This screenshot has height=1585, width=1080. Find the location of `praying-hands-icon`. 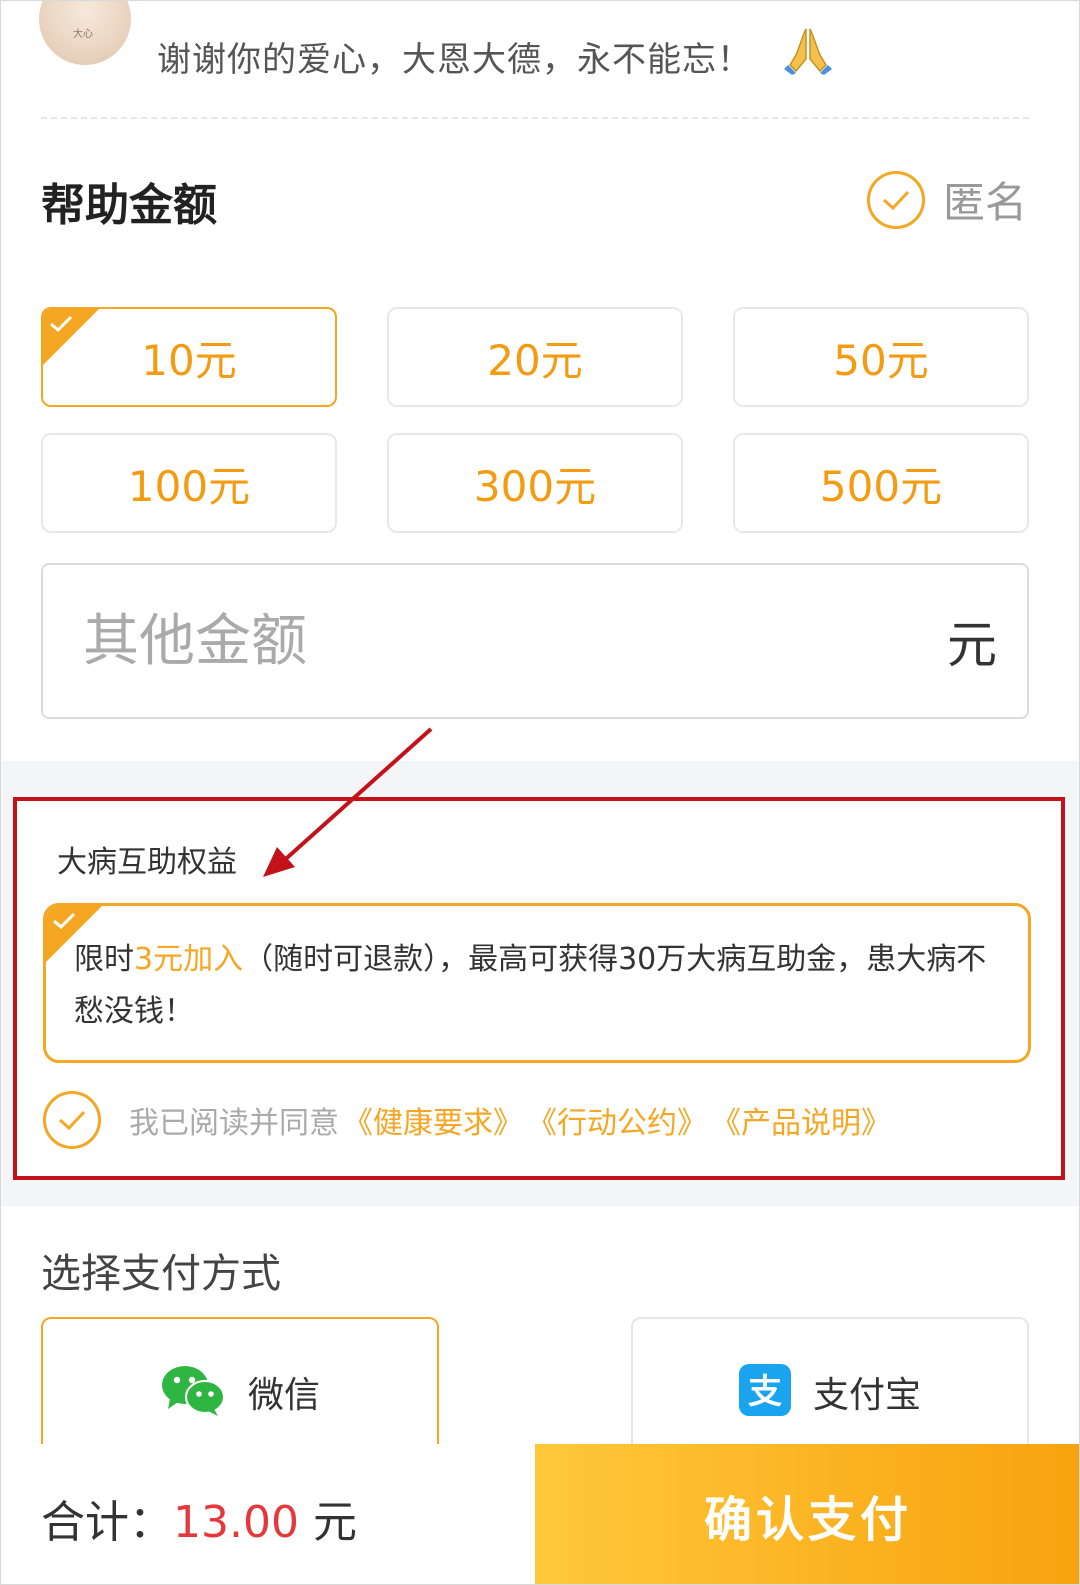

praying-hands-icon is located at coordinates (808, 54).